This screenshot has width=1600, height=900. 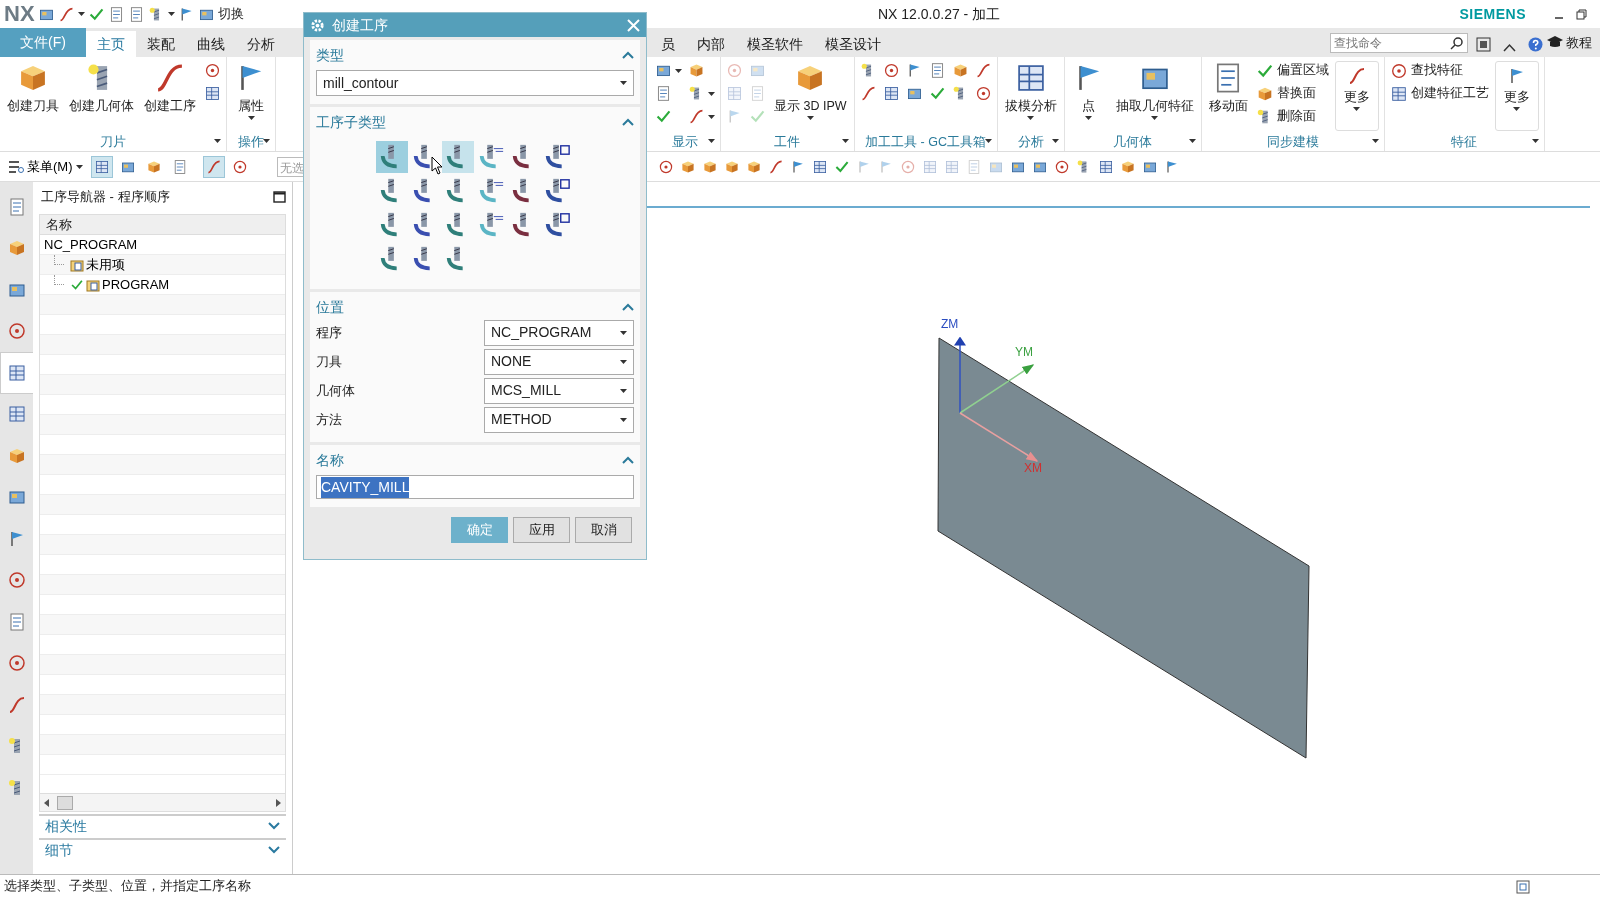 What do you see at coordinates (91, 245) in the screenshot?
I see `tree-item: NC_PROGRAM` at bounding box center [91, 245].